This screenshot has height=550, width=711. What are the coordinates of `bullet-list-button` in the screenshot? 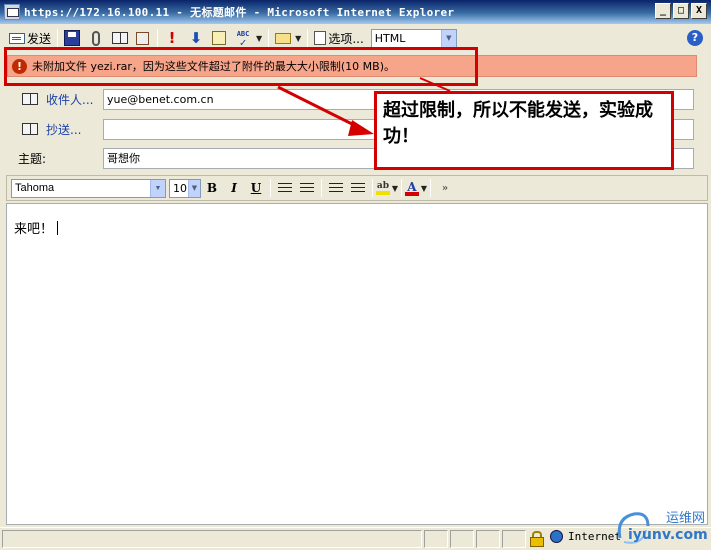 It's located at (285, 188).